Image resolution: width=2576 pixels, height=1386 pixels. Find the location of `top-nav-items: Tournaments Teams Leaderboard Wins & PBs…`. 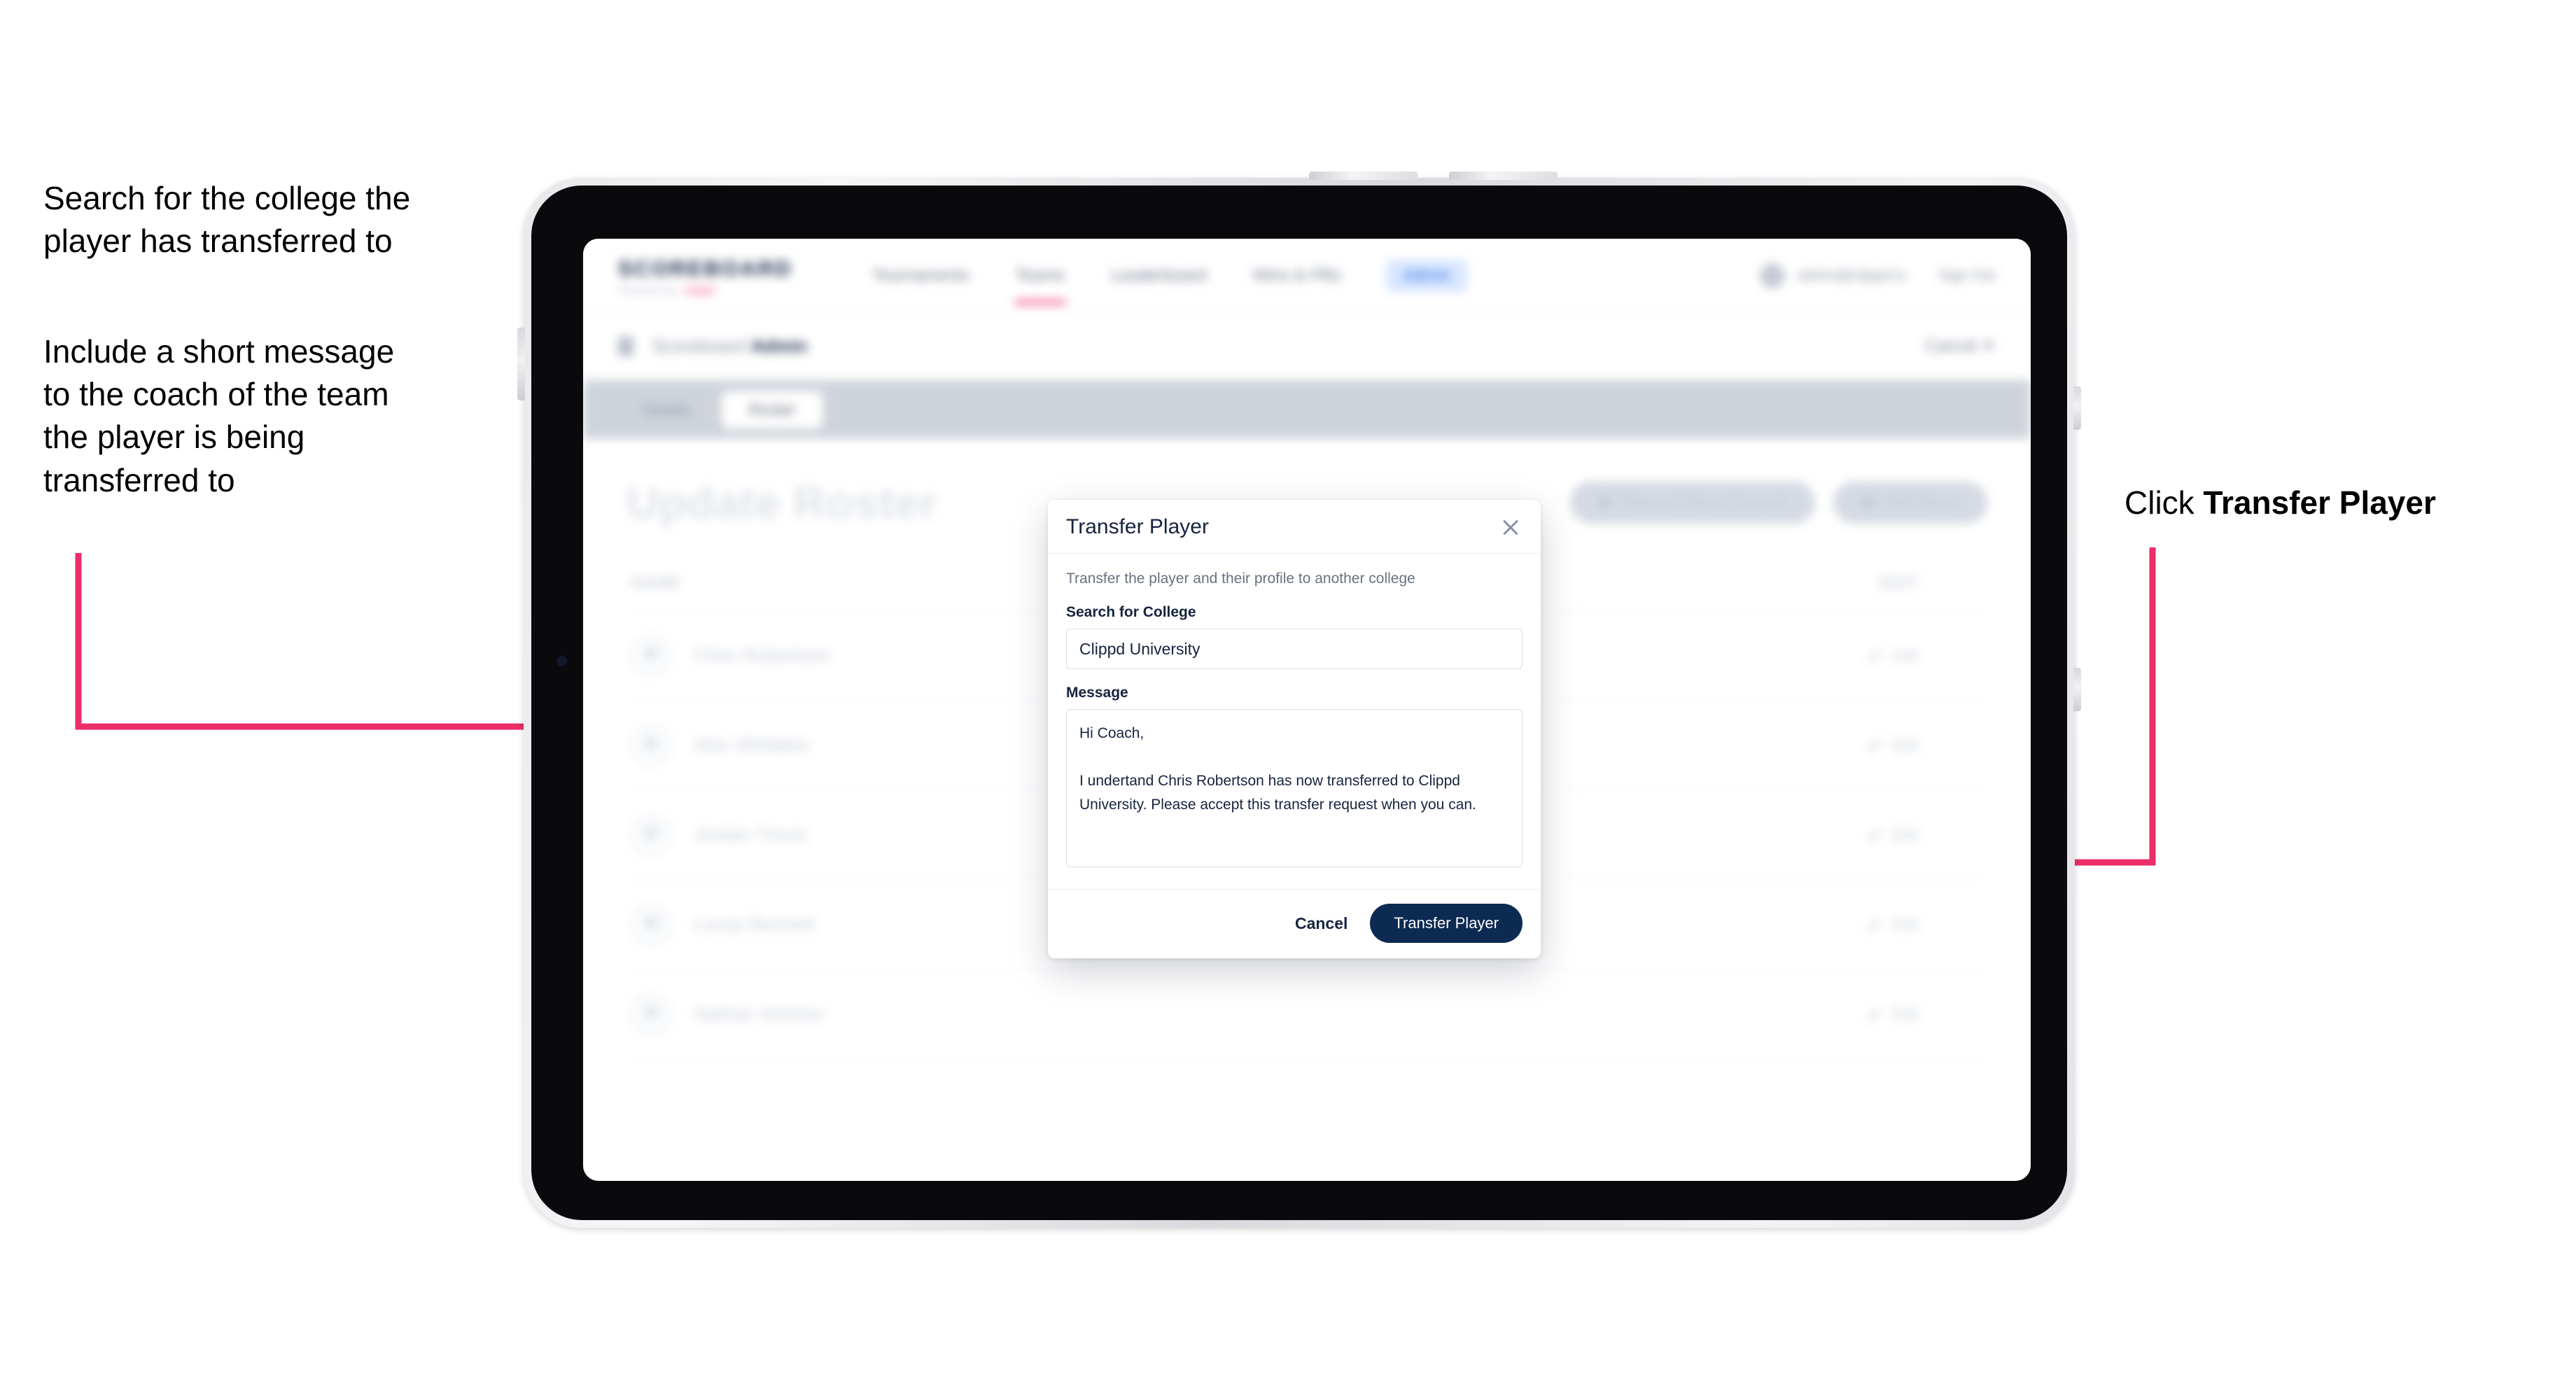

top-nav-items: Tournaments Teams Leaderboard Wins & PBs… is located at coordinates (1169, 281).